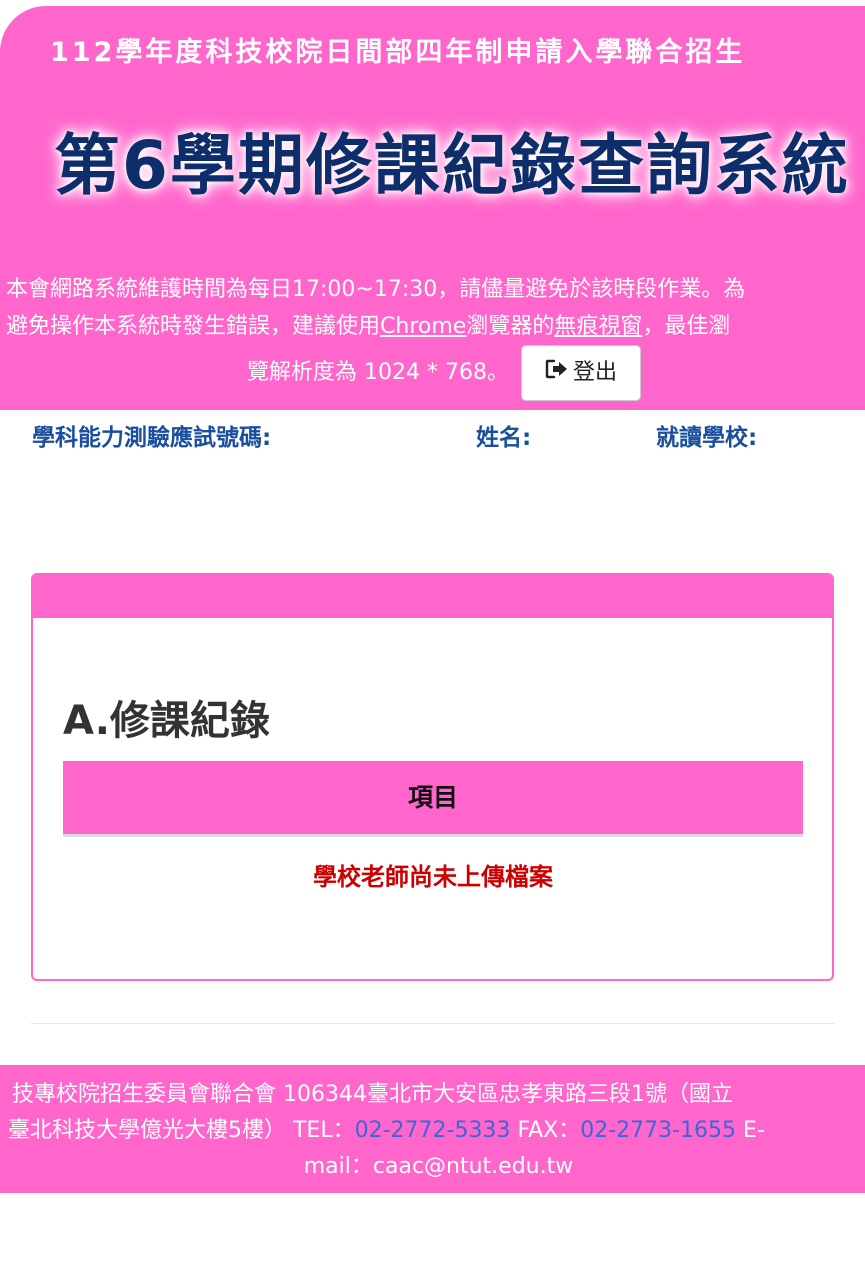 The height and width of the screenshot is (1280, 865). I want to click on logout-label: 登出, so click(594, 372).